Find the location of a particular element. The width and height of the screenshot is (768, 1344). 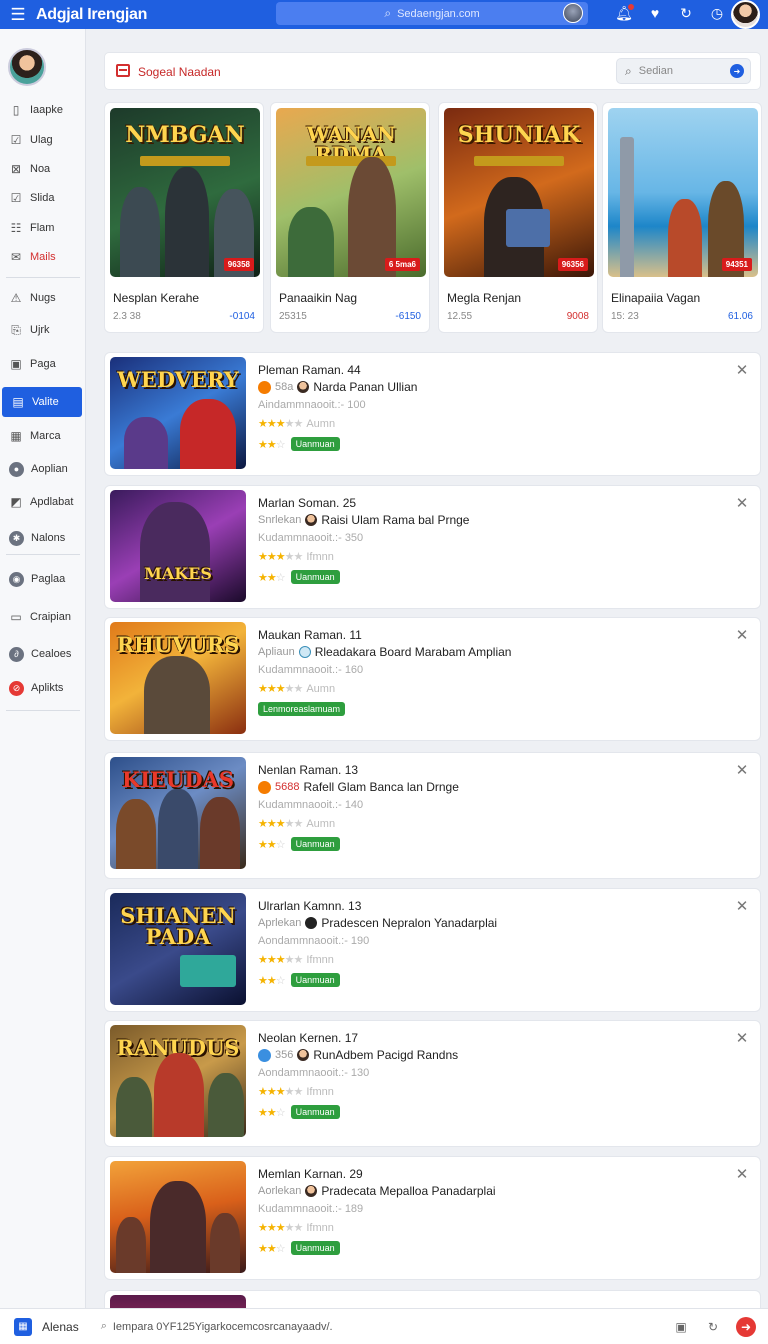

sidebar-item-paga: ▣ Paga is located at coordinates (43, 364).